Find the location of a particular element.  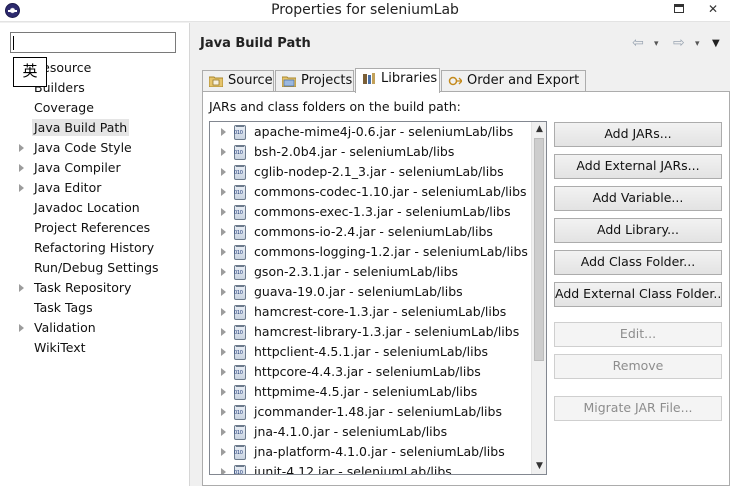

sidebar-item: WikiText is located at coordinates (95, 348).